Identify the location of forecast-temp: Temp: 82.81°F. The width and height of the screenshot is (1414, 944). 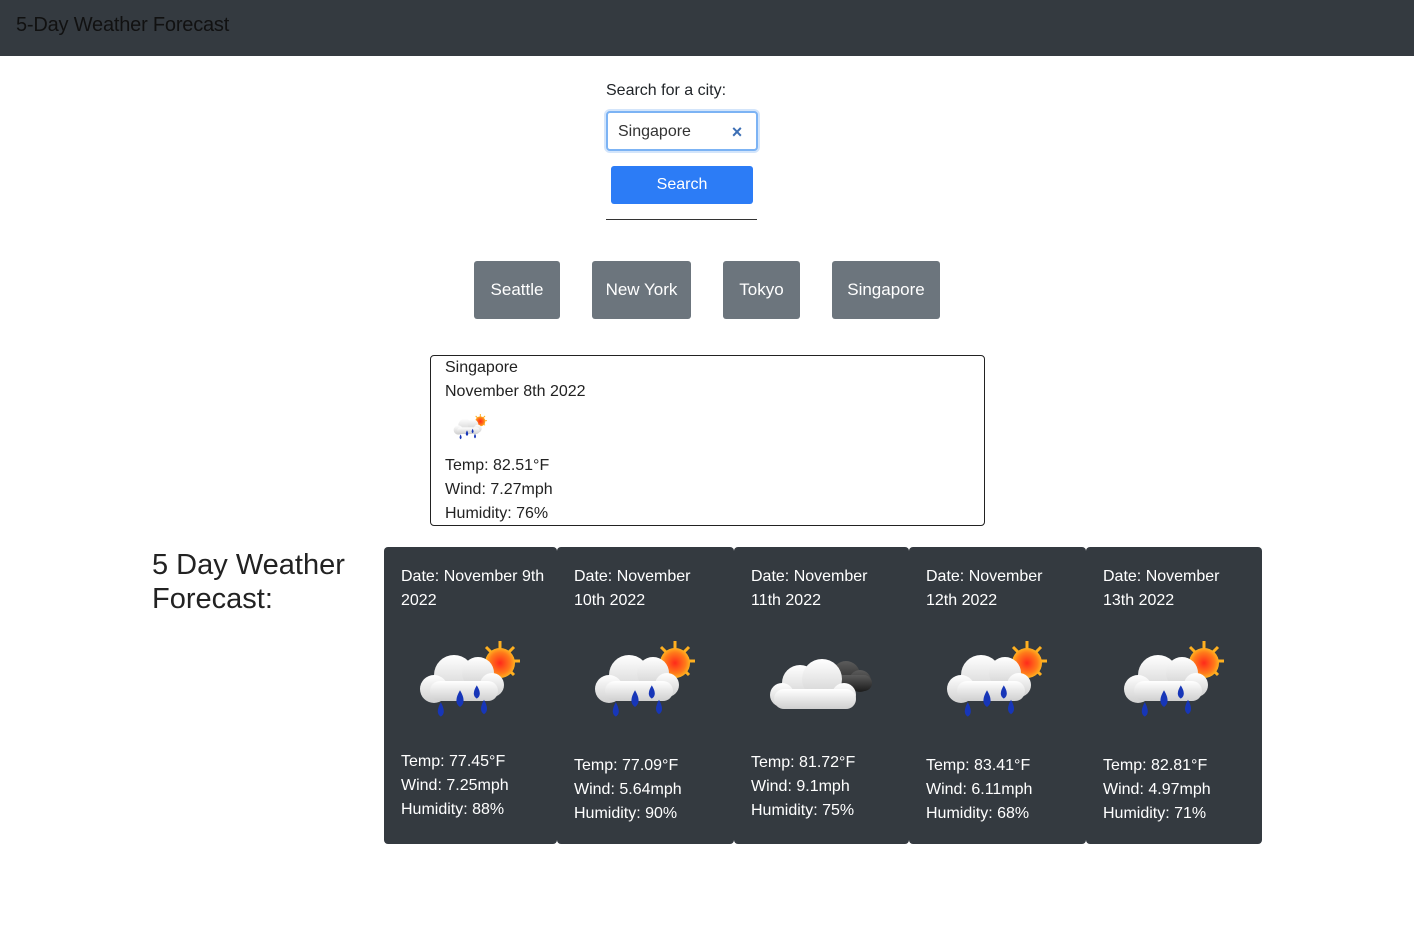
(1155, 765).